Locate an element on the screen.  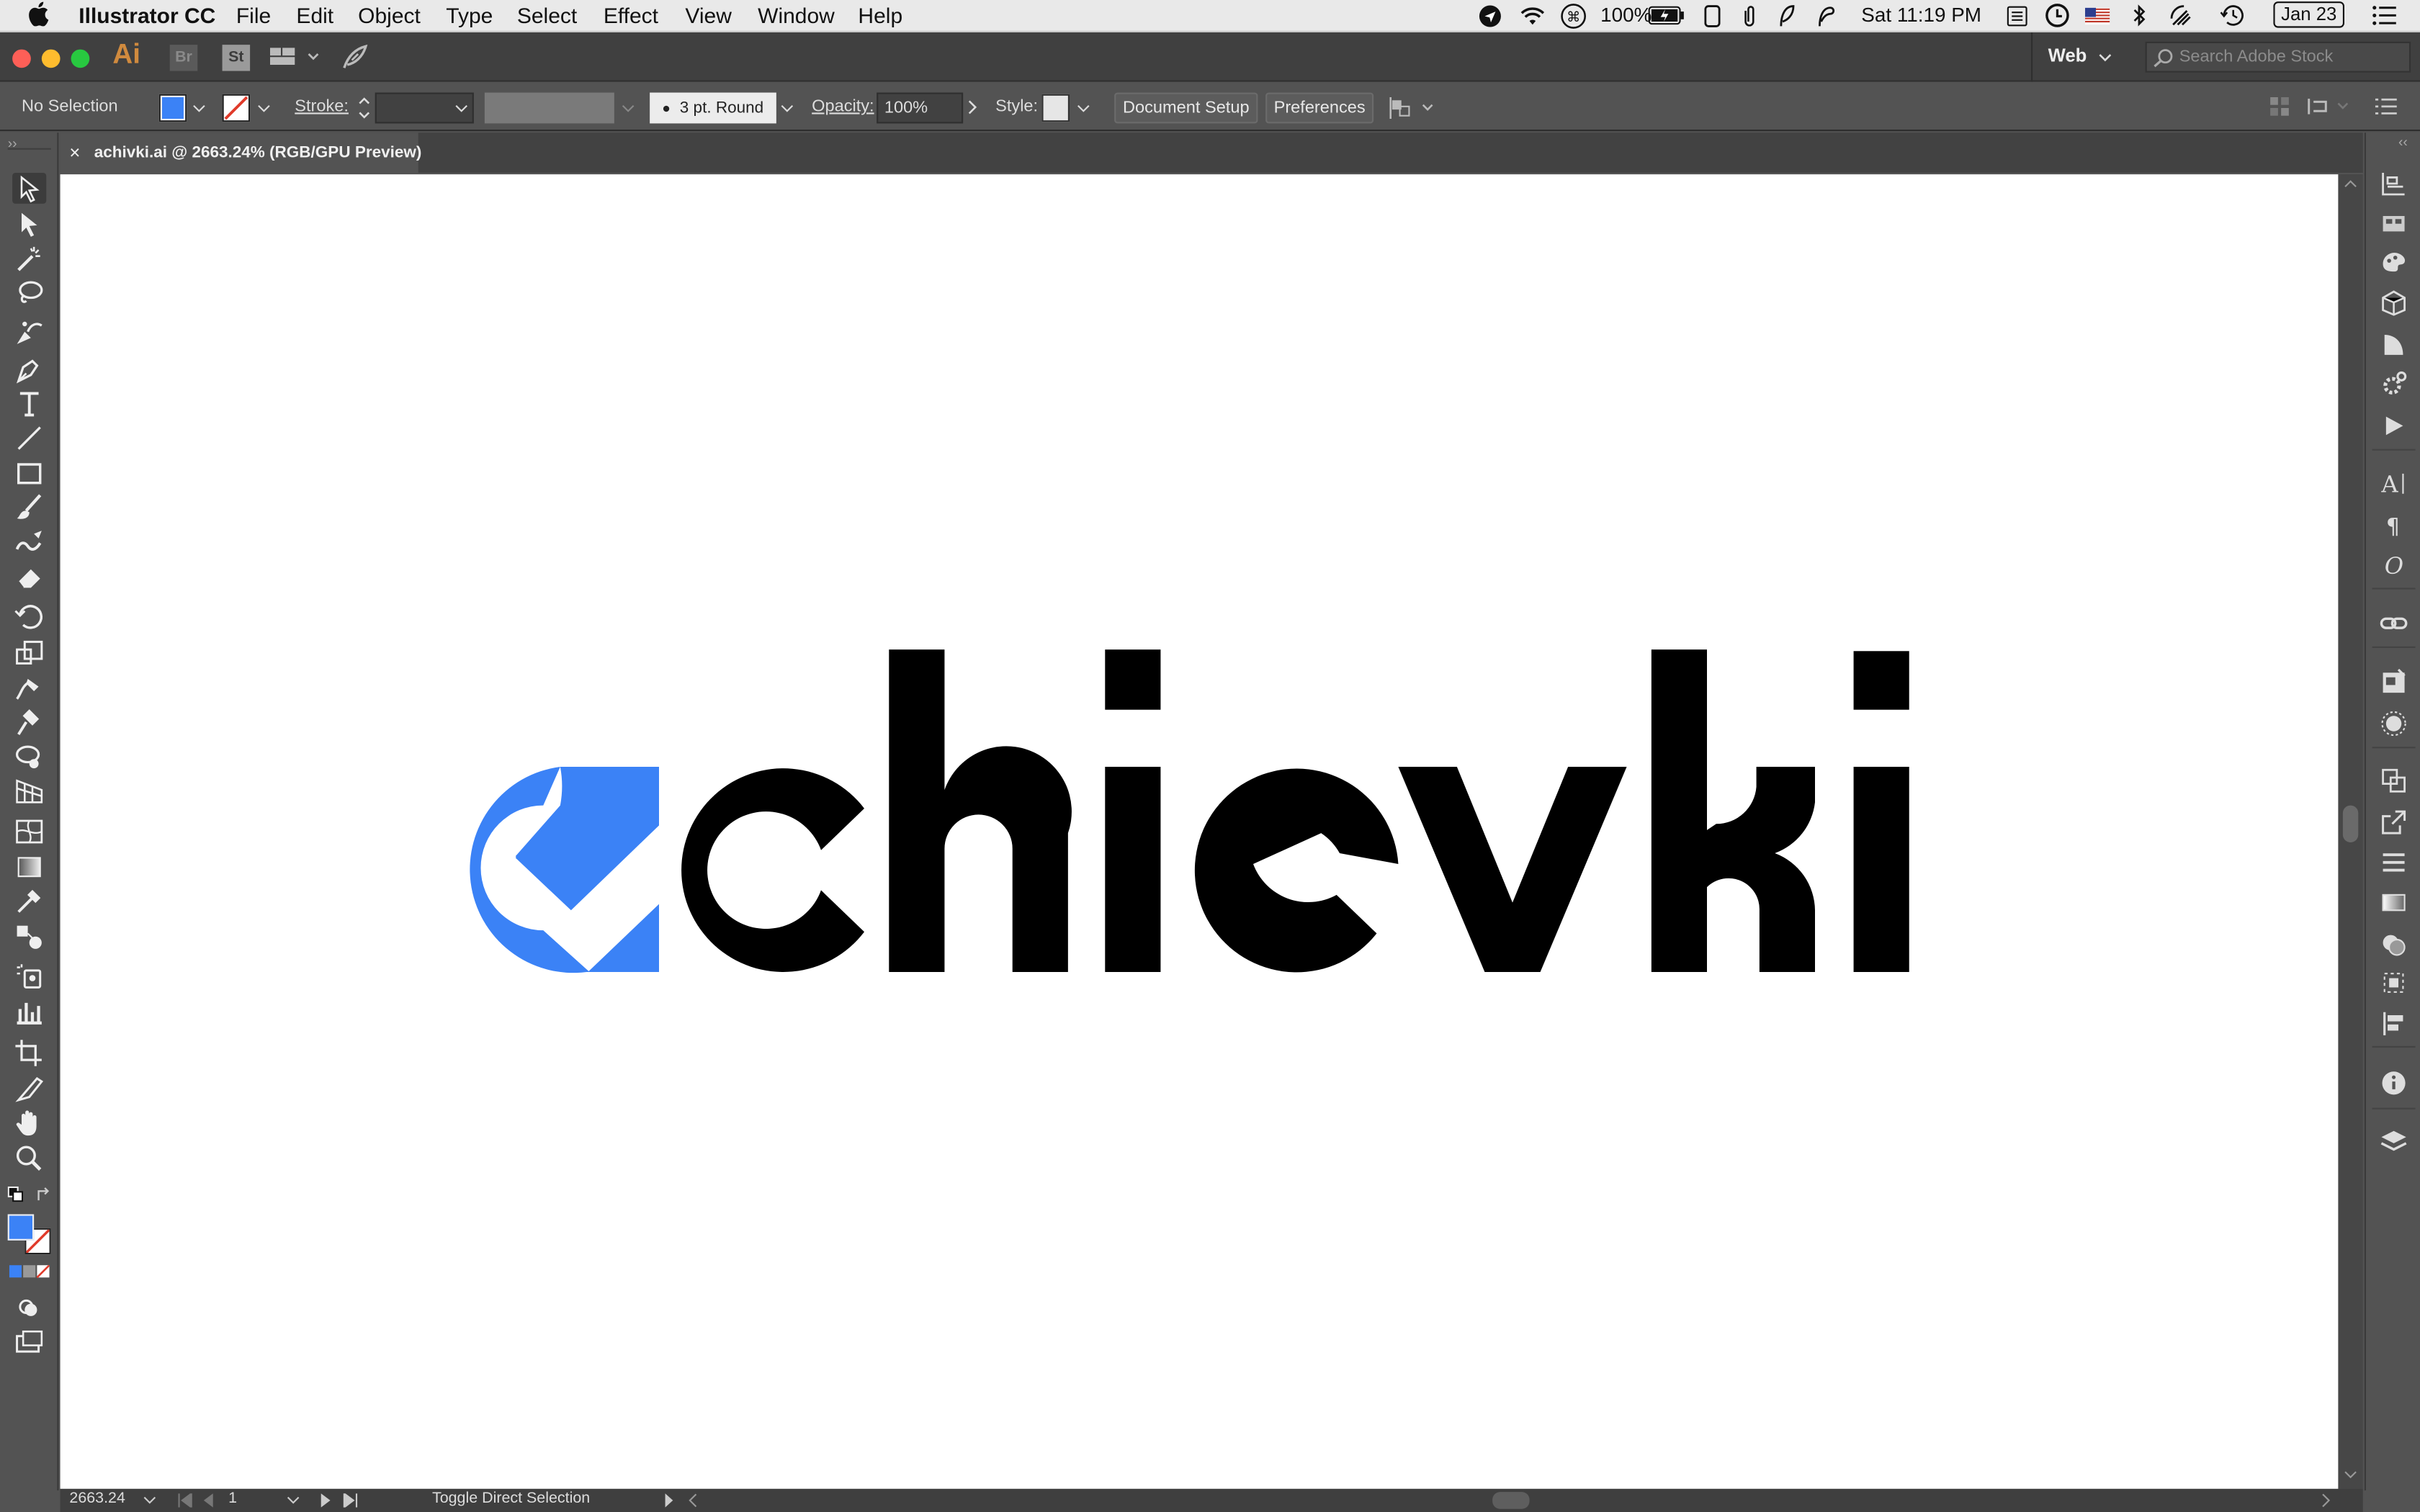
info-panel-icon is located at coordinates (2394, 1083).